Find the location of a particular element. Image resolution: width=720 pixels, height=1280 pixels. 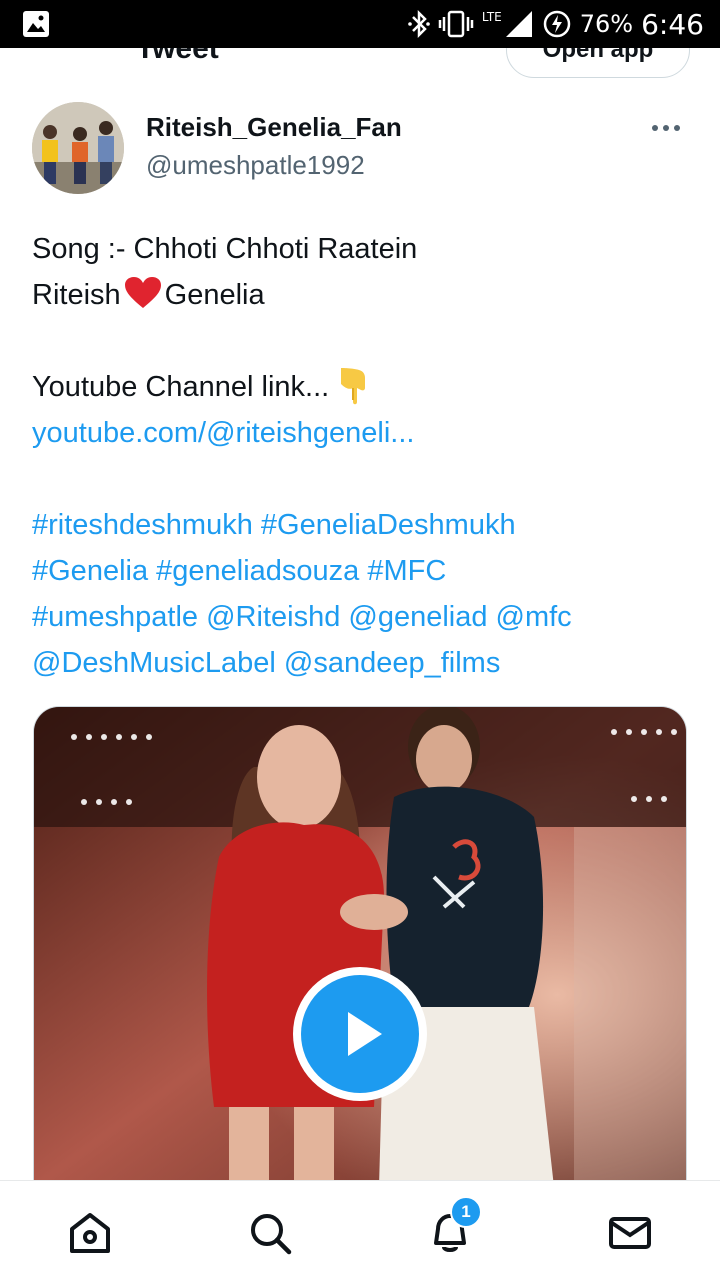

play-button is located at coordinates (360, 1034).